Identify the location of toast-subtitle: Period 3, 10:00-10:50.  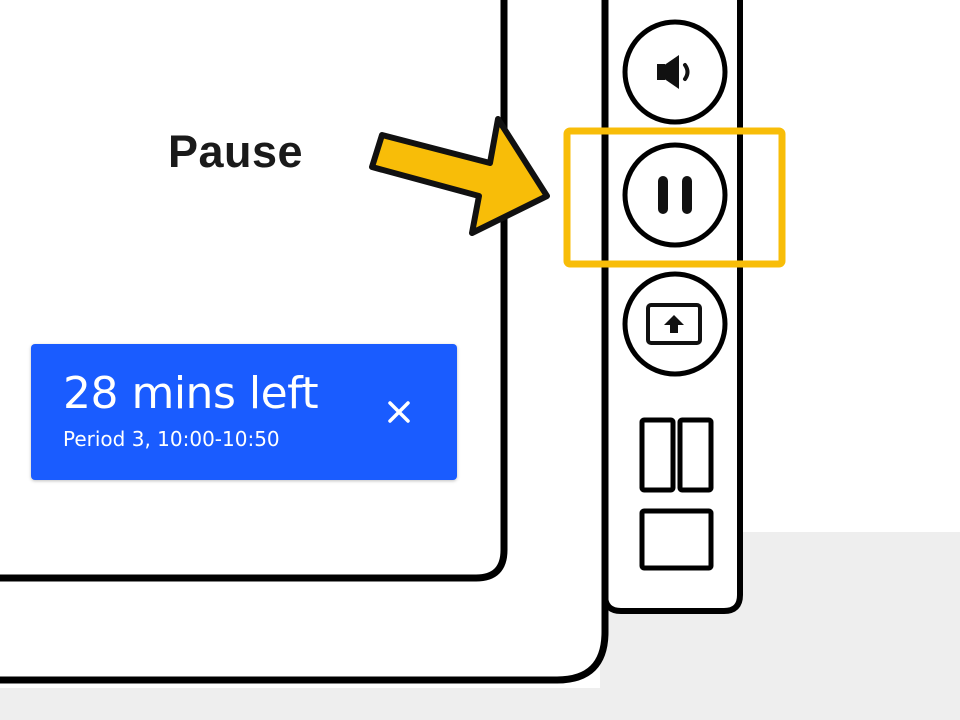
(171, 439).